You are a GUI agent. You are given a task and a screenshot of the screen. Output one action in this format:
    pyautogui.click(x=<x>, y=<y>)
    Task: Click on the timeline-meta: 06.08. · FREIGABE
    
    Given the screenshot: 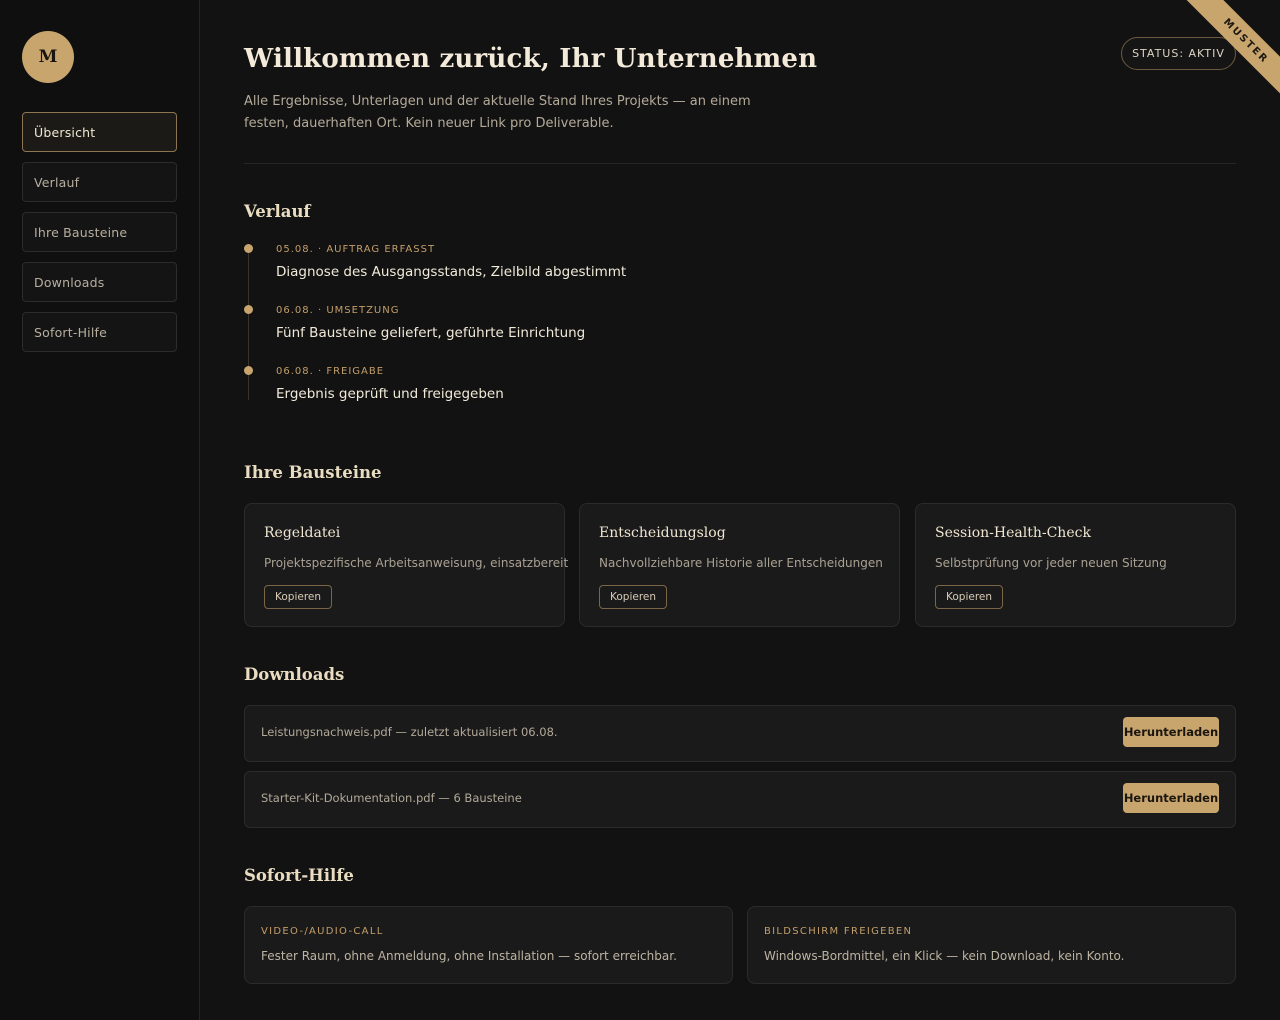 What is the action you would take?
    pyautogui.click(x=330, y=371)
    